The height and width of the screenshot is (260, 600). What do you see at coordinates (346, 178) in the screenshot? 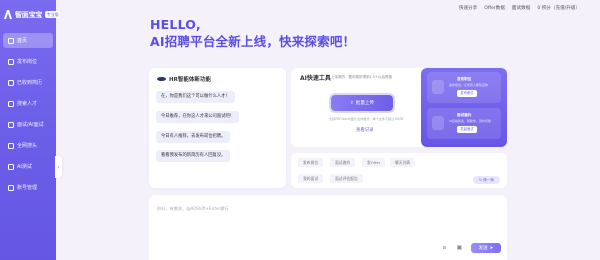
I see `quick-tag: 面试评估报告` at bounding box center [346, 178].